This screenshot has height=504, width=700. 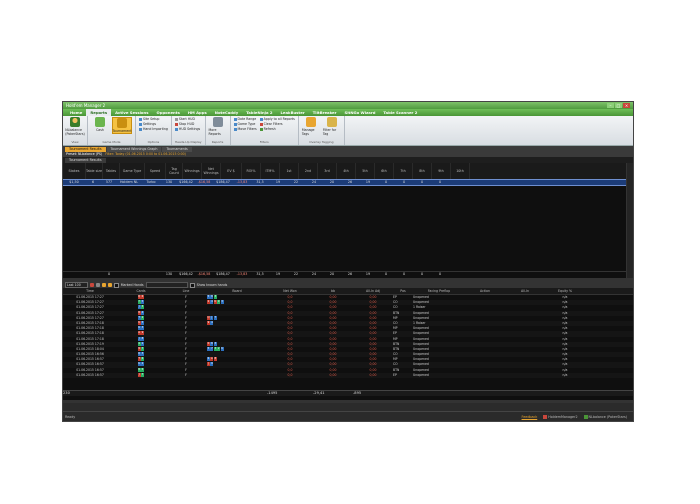 I want to click on export-icon, so click(x=109, y=285).